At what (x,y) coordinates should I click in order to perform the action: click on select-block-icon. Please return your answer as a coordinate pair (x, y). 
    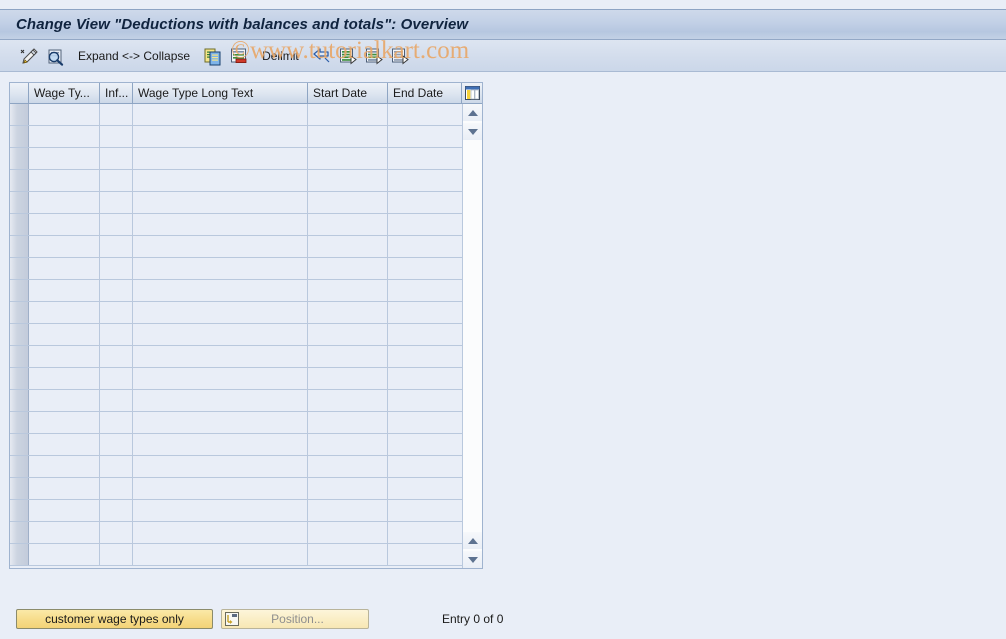
    Looking at the image, I should click on (374, 56).